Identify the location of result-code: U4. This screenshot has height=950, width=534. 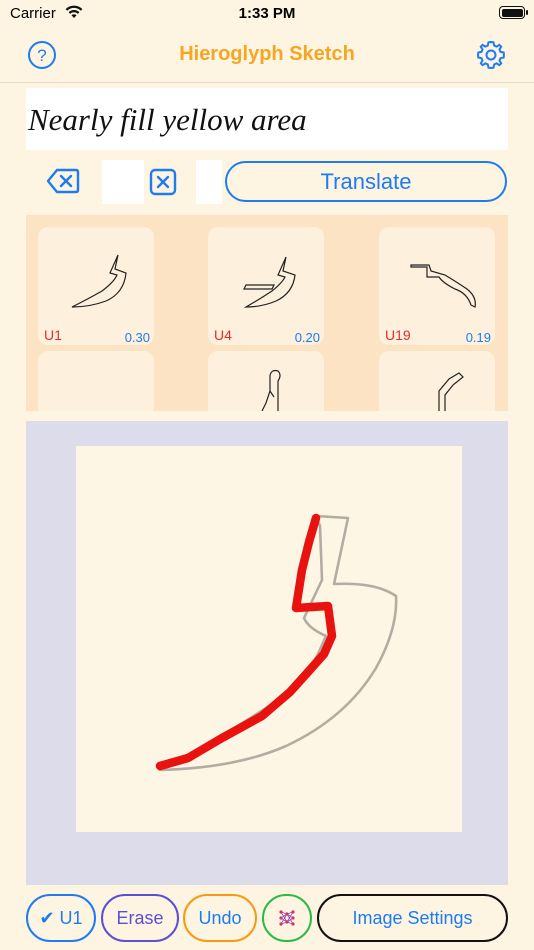
(223, 335).